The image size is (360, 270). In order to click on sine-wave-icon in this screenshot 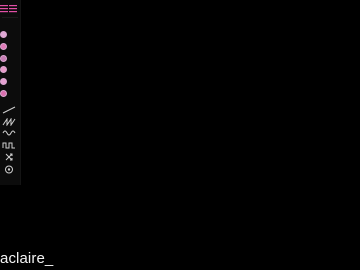, I will do `click(9, 133)`.